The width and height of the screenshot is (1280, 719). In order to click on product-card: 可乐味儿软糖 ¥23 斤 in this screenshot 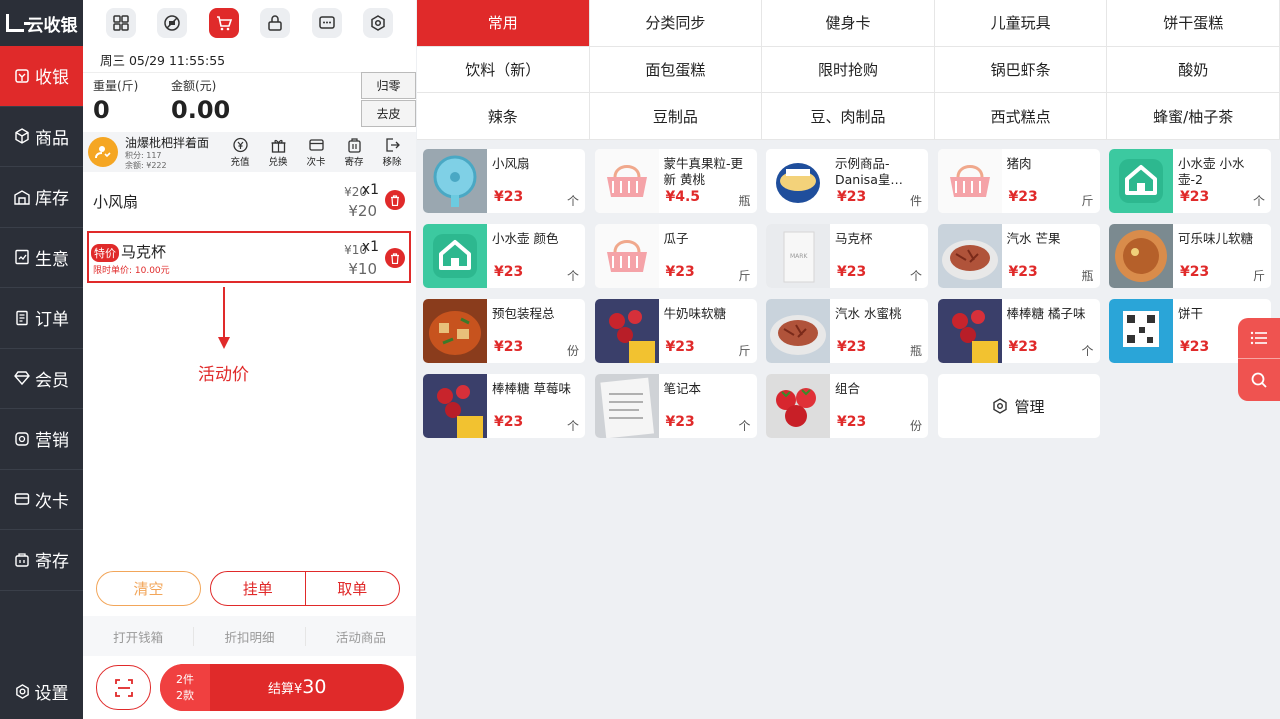, I will do `click(1190, 256)`.